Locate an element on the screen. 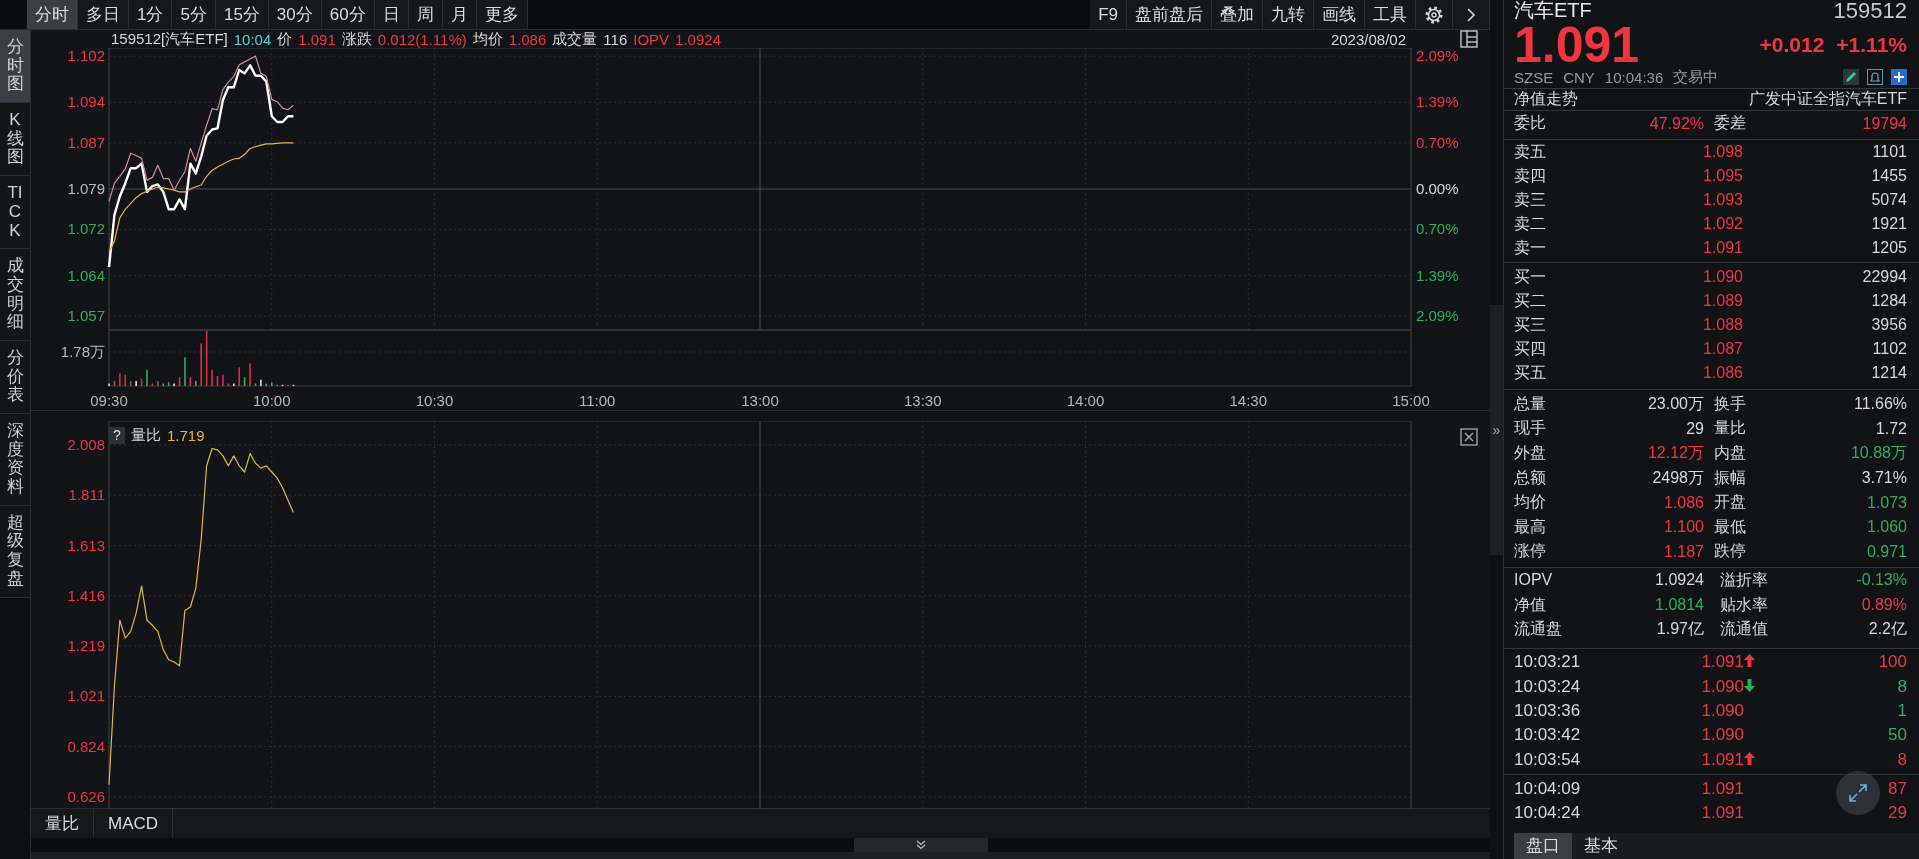 The height and width of the screenshot is (859, 1919). trade-time: 10:03:54 is located at coordinates (1548, 759).